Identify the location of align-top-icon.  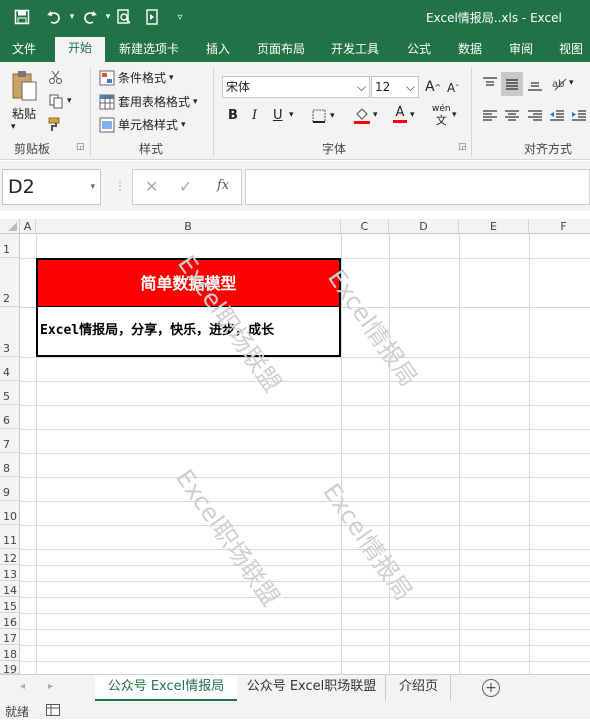
(490, 84).